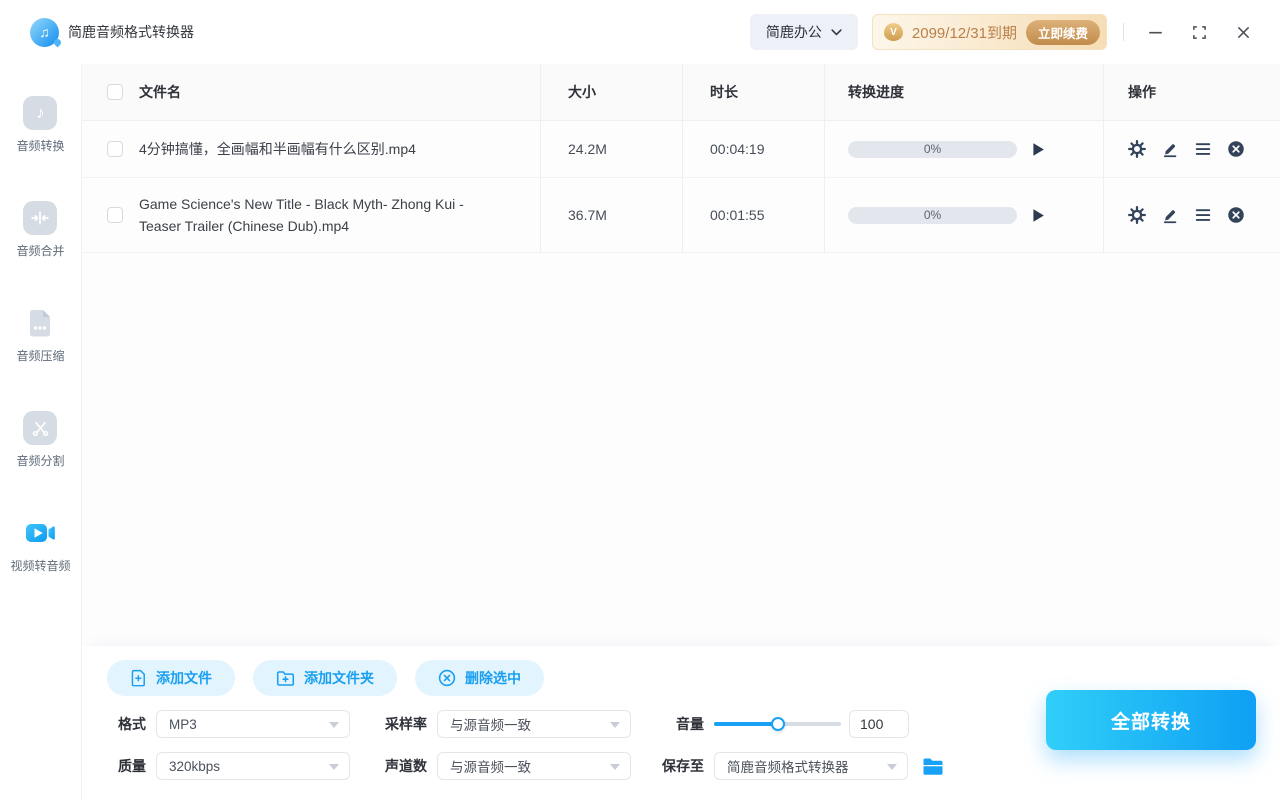  What do you see at coordinates (737, 215) in the screenshot?
I see `file-duration: 00:01:55` at bounding box center [737, 215].